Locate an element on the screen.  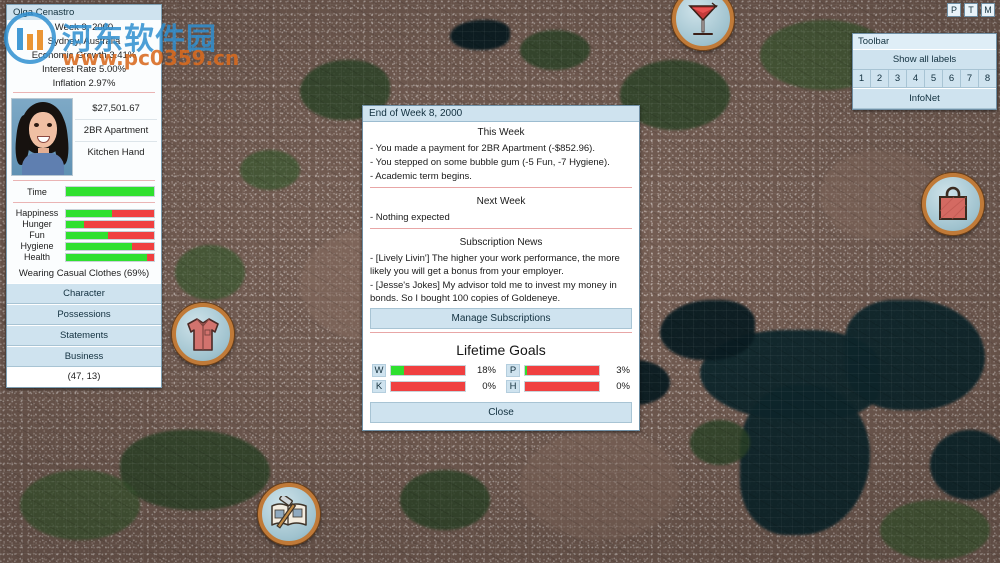
stat-row-hunger: Hunger is located at coordinates (84, 224).